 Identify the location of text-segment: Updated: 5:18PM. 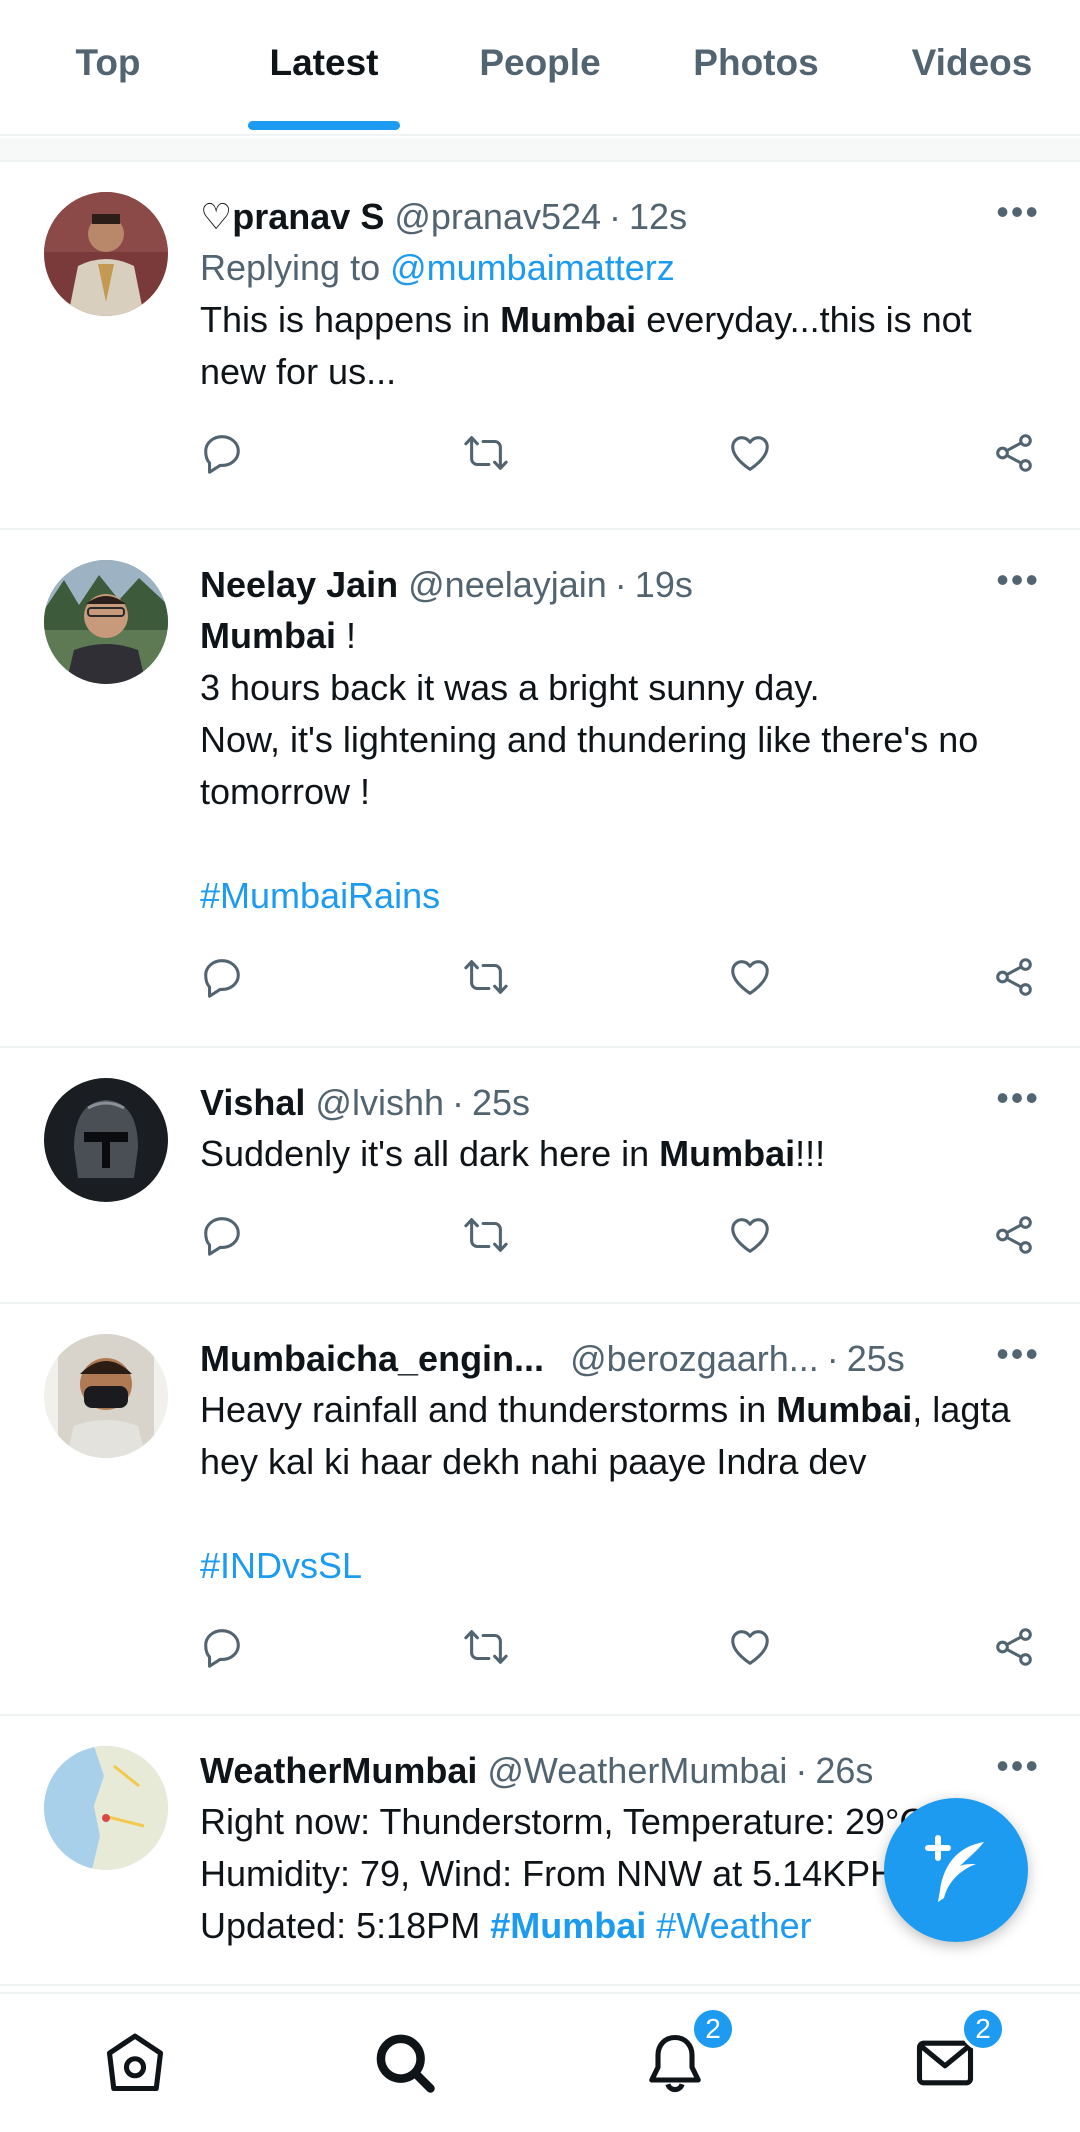
(345, 1925).